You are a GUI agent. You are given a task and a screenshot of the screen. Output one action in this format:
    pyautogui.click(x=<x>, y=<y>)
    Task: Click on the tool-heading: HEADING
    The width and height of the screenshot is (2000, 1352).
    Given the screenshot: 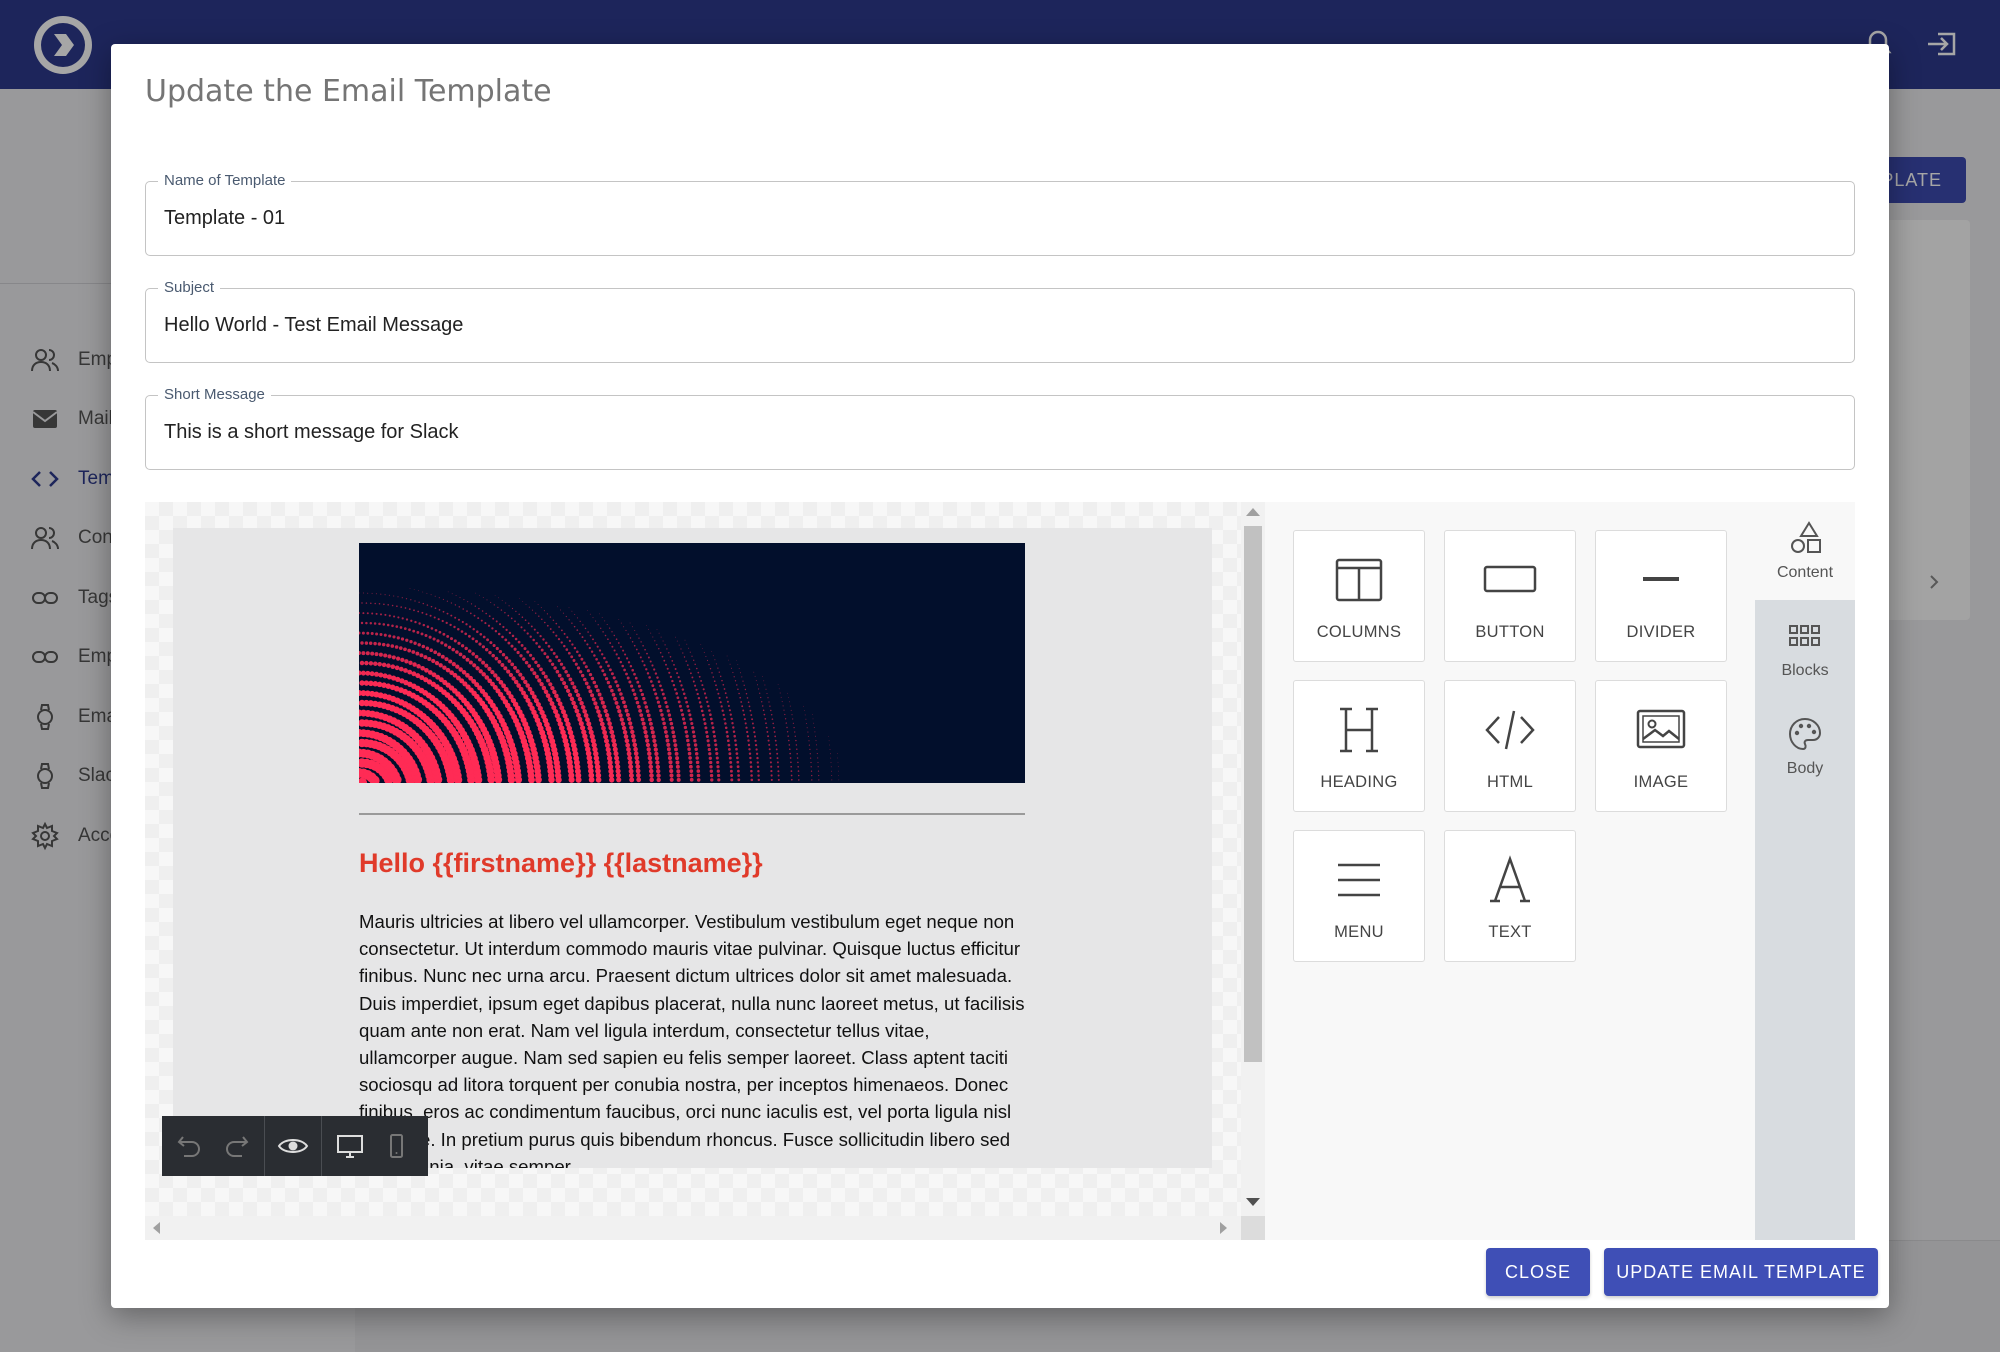 What is the action you would take?
    pyautogui.click(x=1359, y=746)
    